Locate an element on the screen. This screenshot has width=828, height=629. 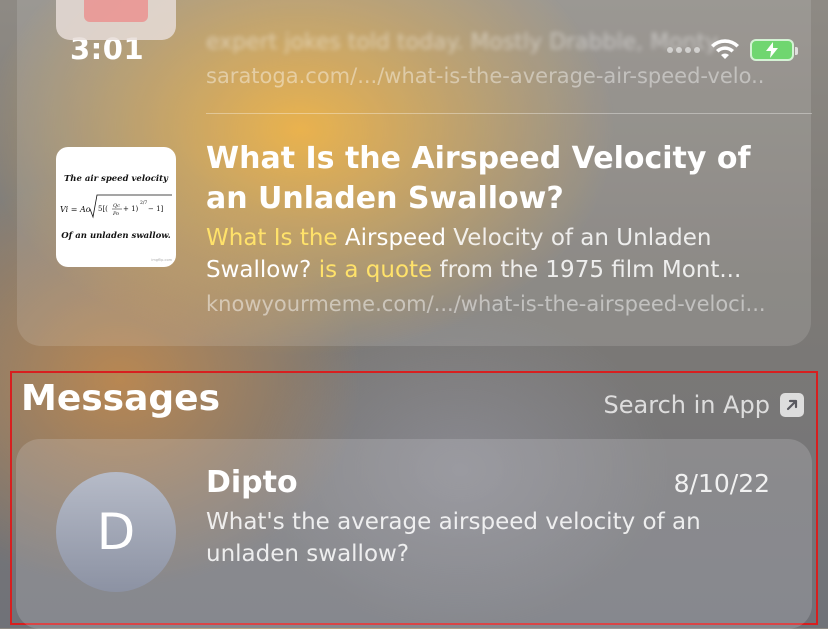
thumbnail-formula-left: Vi = Ao is located at coordinates (75, 209).